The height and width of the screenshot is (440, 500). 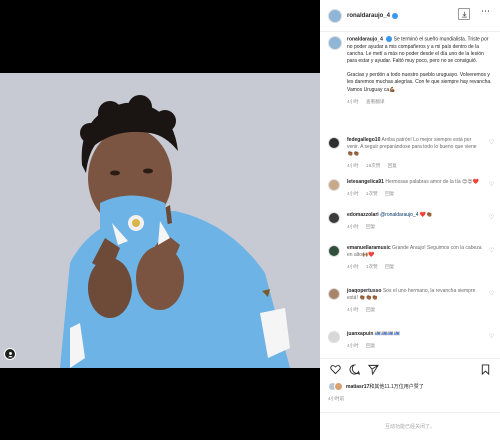 I want to click on caption-time: 4小时, so click(x=353, y=101).